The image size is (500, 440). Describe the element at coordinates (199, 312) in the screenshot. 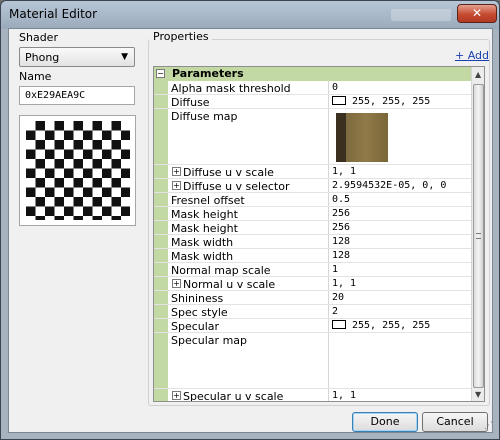

I see `property-name: Spec style` at that location.